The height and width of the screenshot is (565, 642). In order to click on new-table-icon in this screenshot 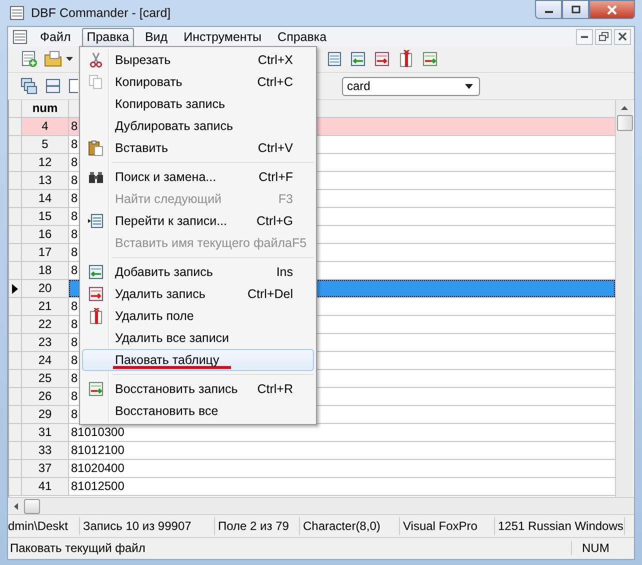, I will do `click(29, 59)`.